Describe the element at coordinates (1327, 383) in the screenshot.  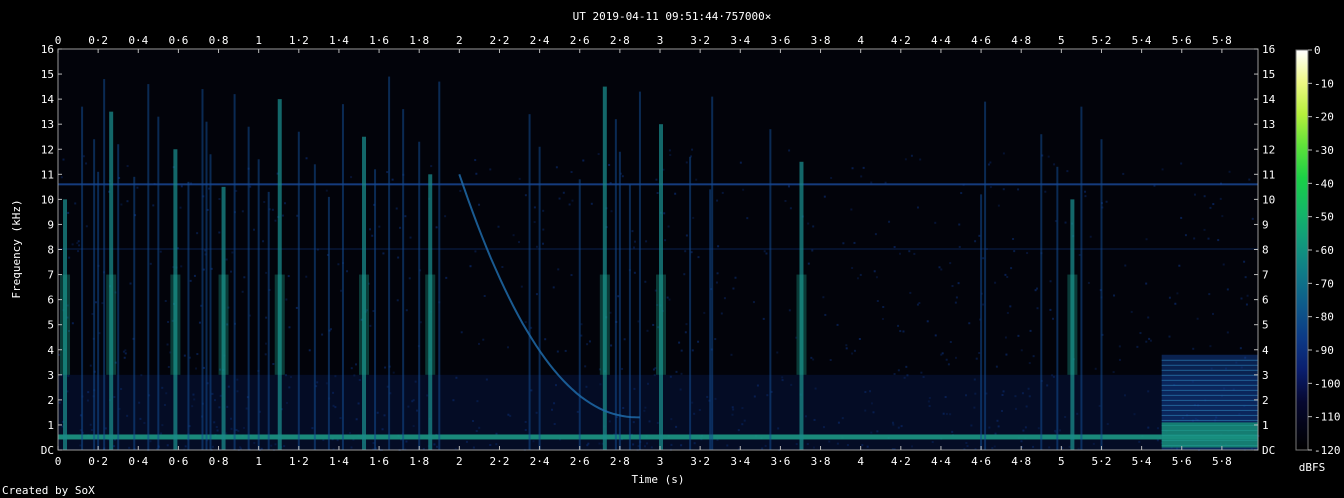
I see `colorbar-tick-label: -100` at that location.